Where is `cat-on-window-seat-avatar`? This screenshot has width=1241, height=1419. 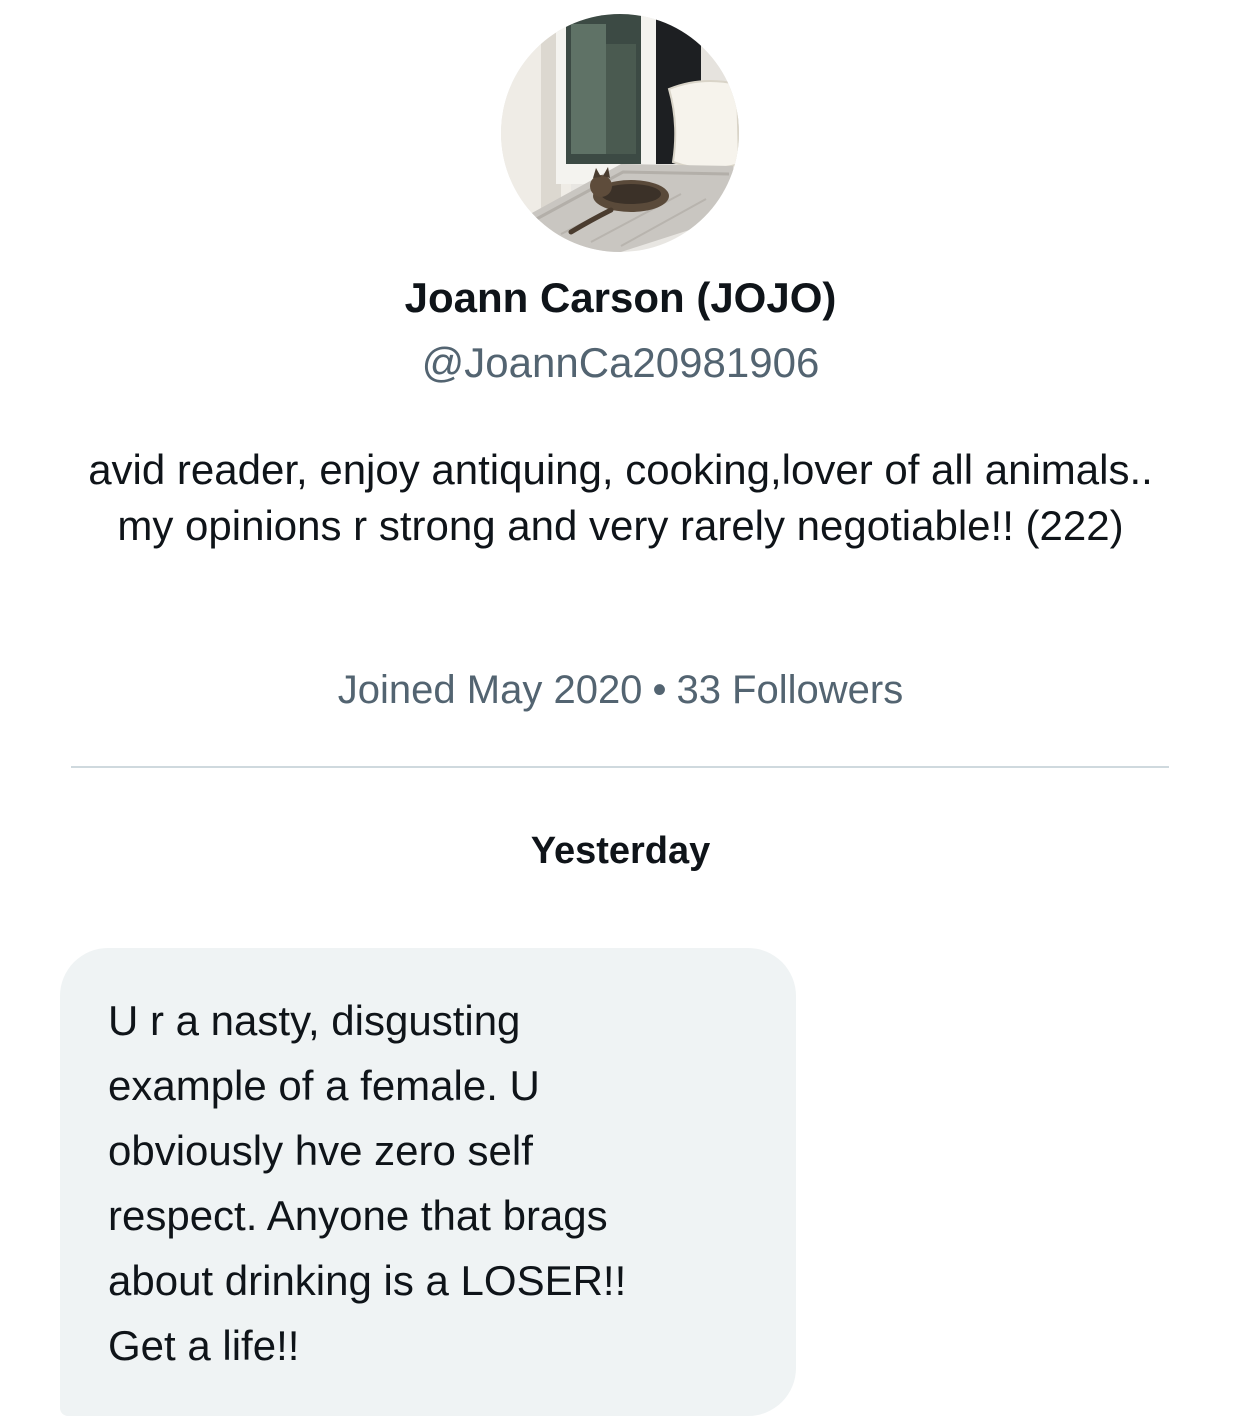 cat-on-window-seat-avatar is located at coordinates (620, 133).